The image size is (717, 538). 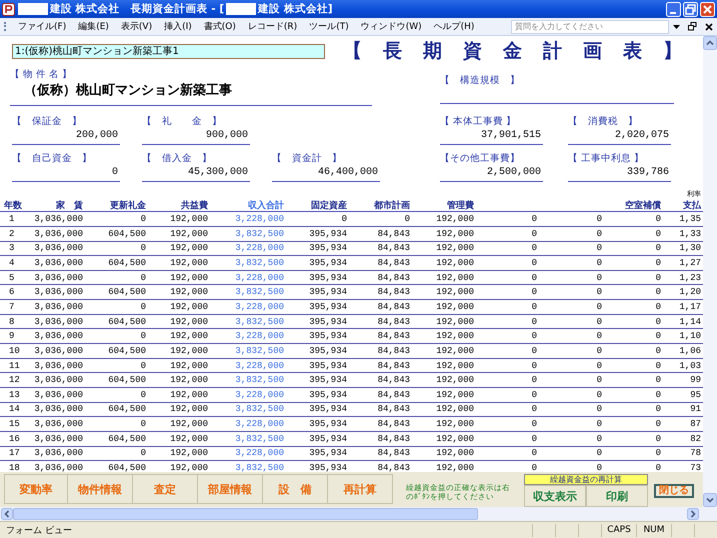 I want to click on column-header: 空室補償, so click(x=643, y=205).